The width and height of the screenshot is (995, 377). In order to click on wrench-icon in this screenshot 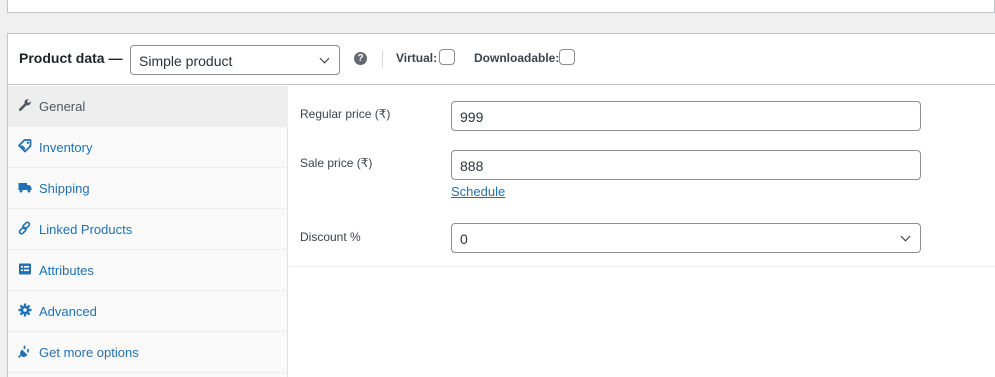, I will do `click(24, 105)`.